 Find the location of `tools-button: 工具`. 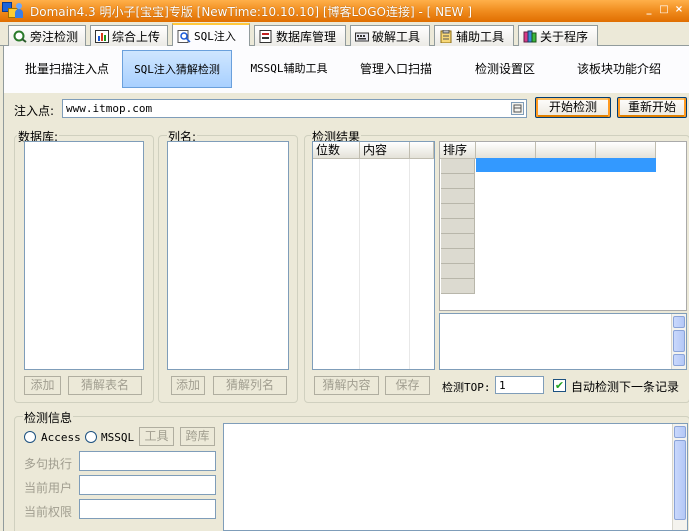

tools-button: 工具 is located at coordinates (156, 436).